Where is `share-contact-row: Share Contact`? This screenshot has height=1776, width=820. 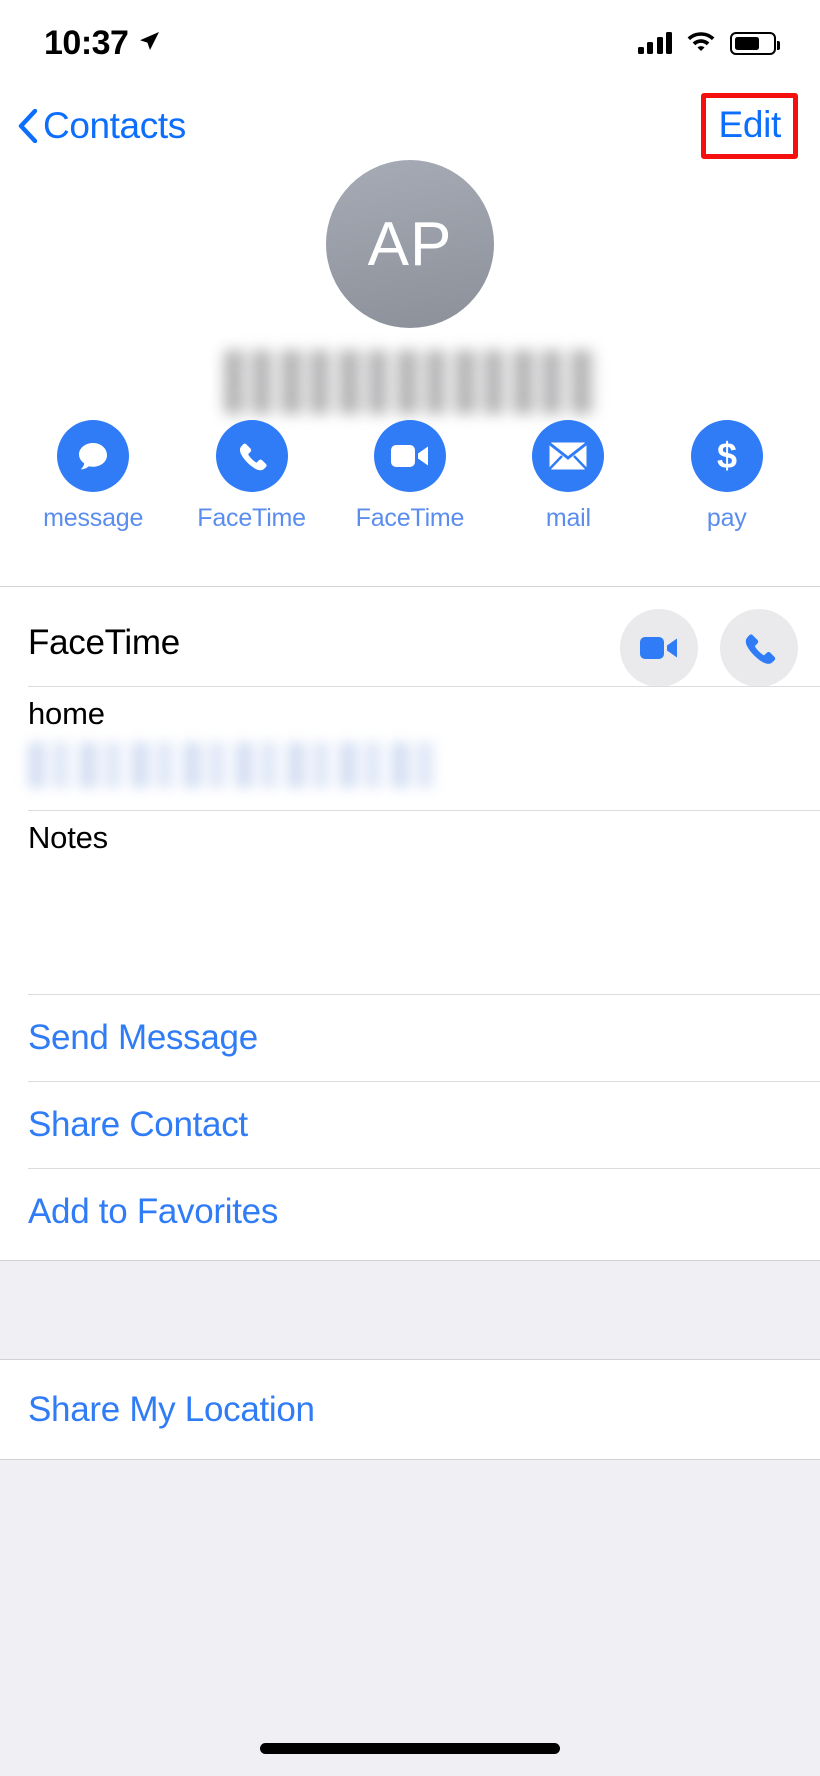
share-contact-row: Share Contact is located at coordinates (410, 1125).